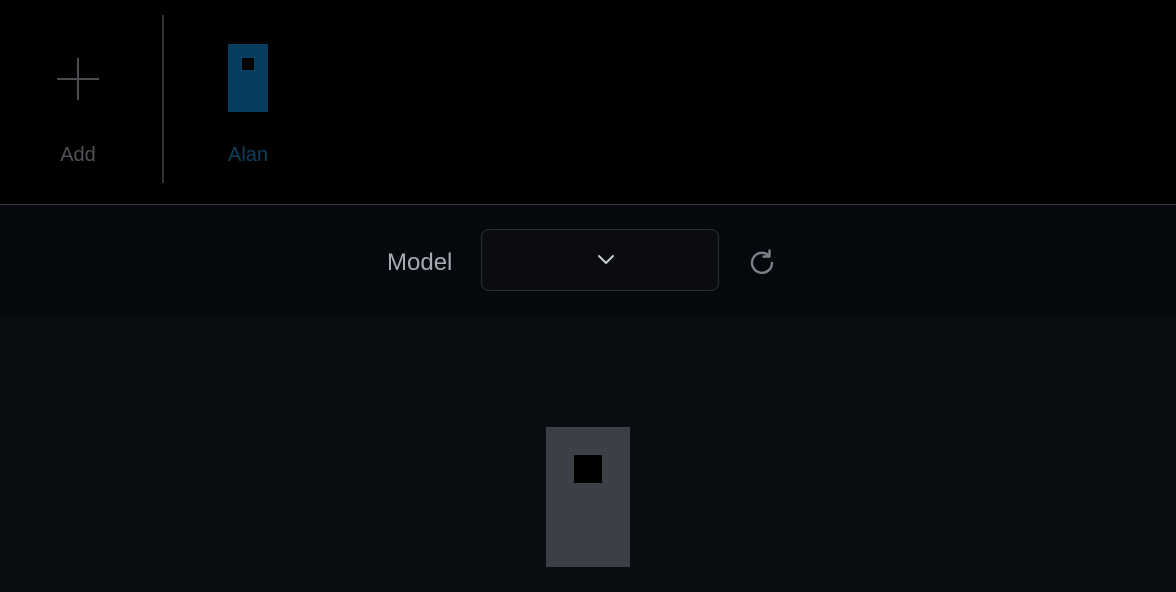  I want to click on add-agent-button: Add, so click(78, 102).